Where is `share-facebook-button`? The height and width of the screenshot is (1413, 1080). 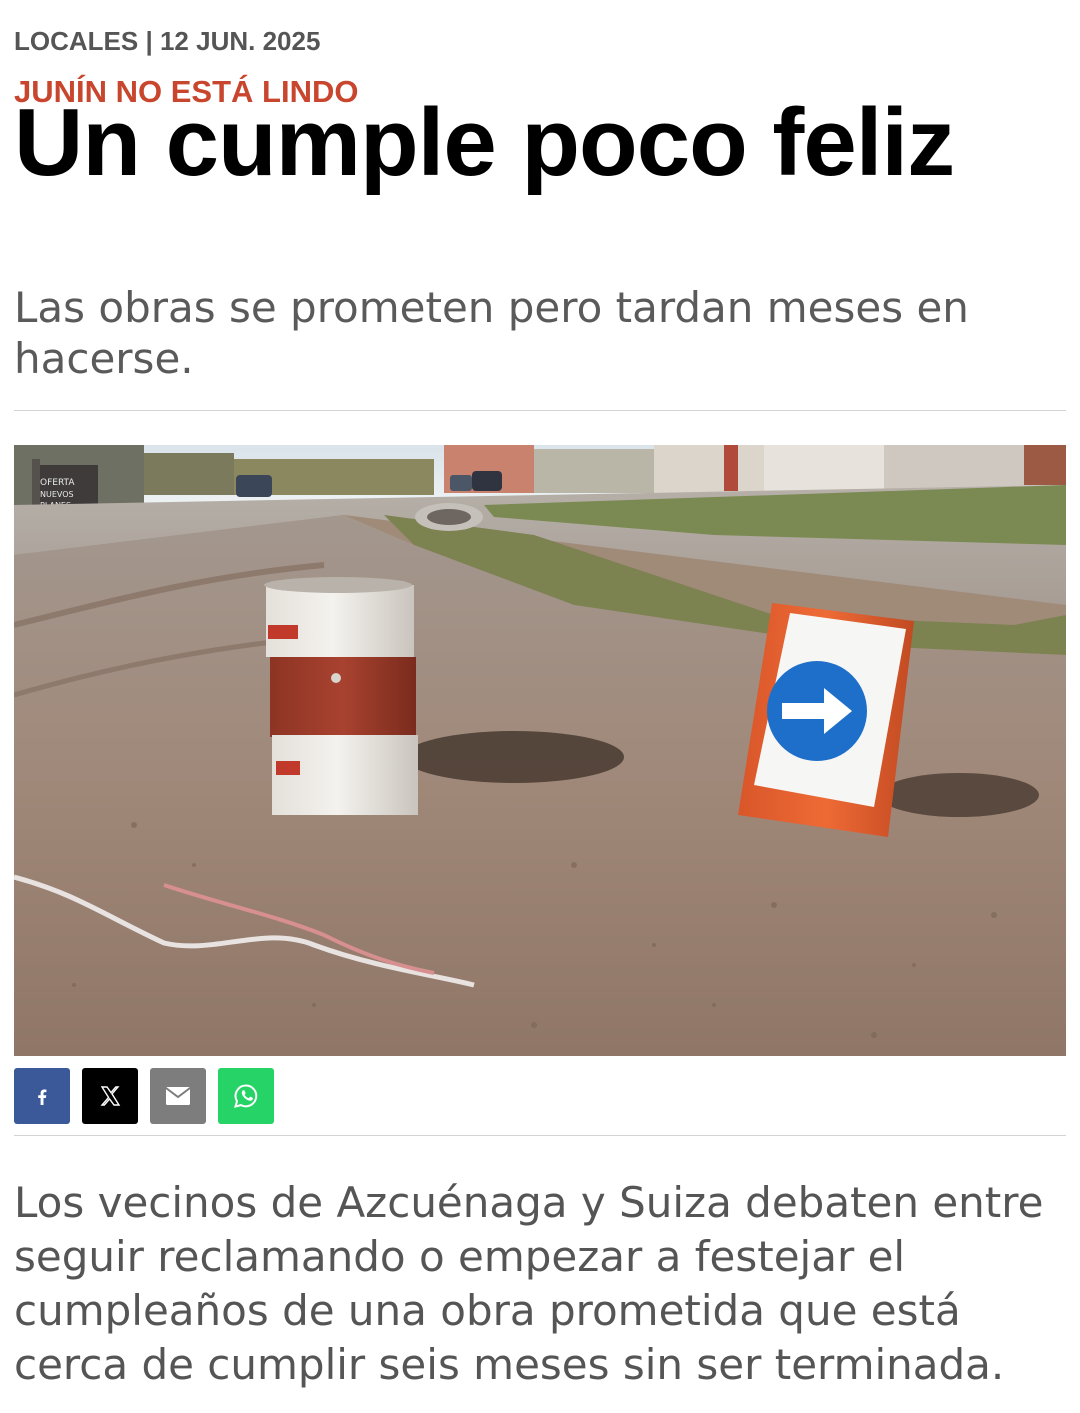
share-facebook-button is located at coordinates (42, 1096).